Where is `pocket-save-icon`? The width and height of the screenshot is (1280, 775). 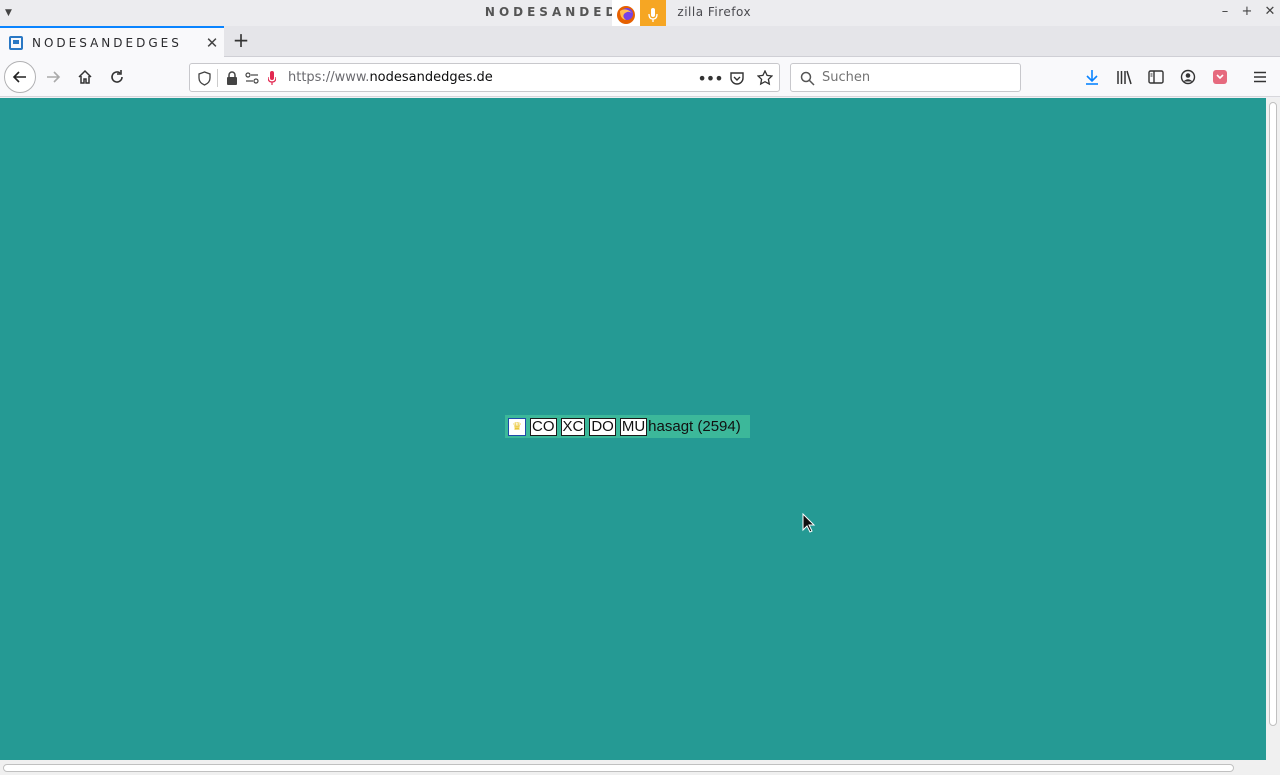 pocket-save-icon is located at coordinates (1220, 77).